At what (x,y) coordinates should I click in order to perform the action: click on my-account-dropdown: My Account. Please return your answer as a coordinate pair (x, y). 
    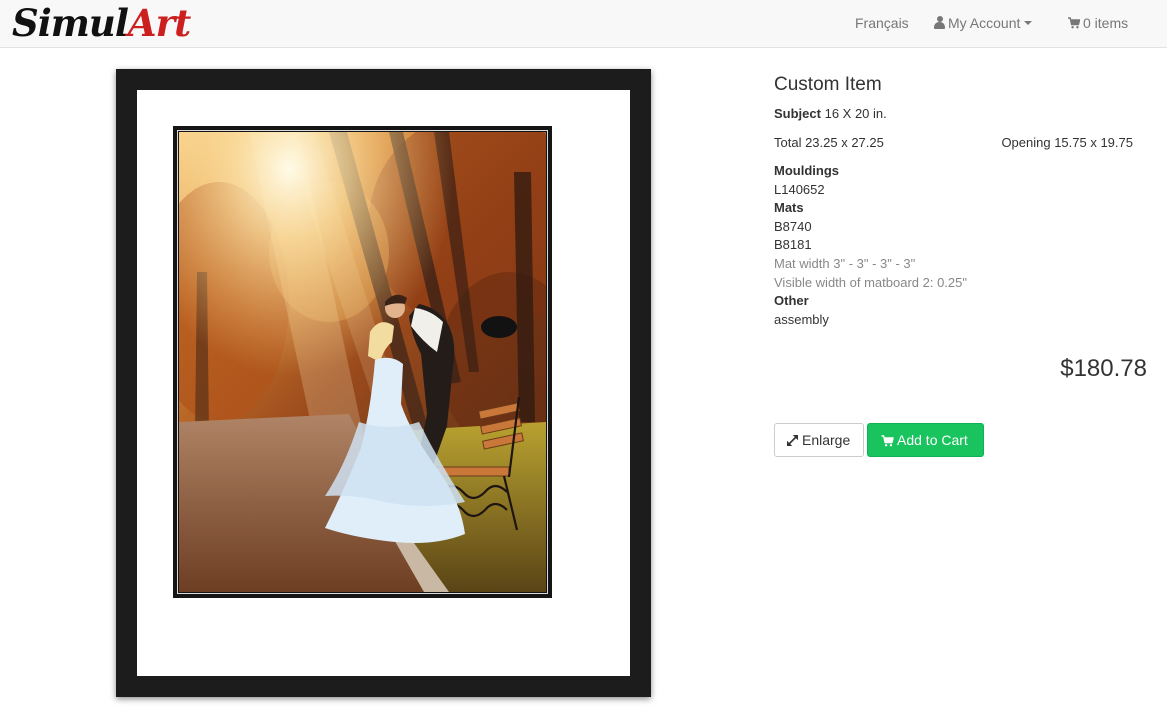
    Looking at the image, I should click on (983, 23).